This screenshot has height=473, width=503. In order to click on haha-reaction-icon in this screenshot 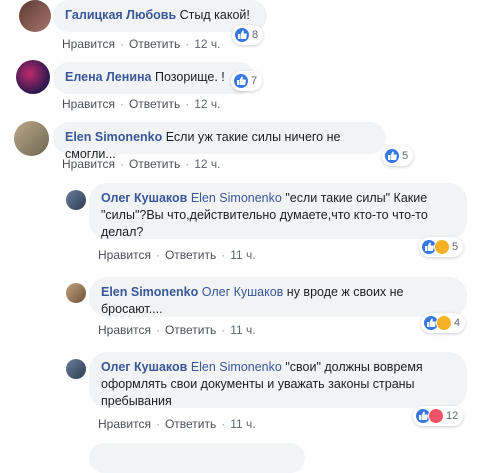, I will do `click(444, 323)`.